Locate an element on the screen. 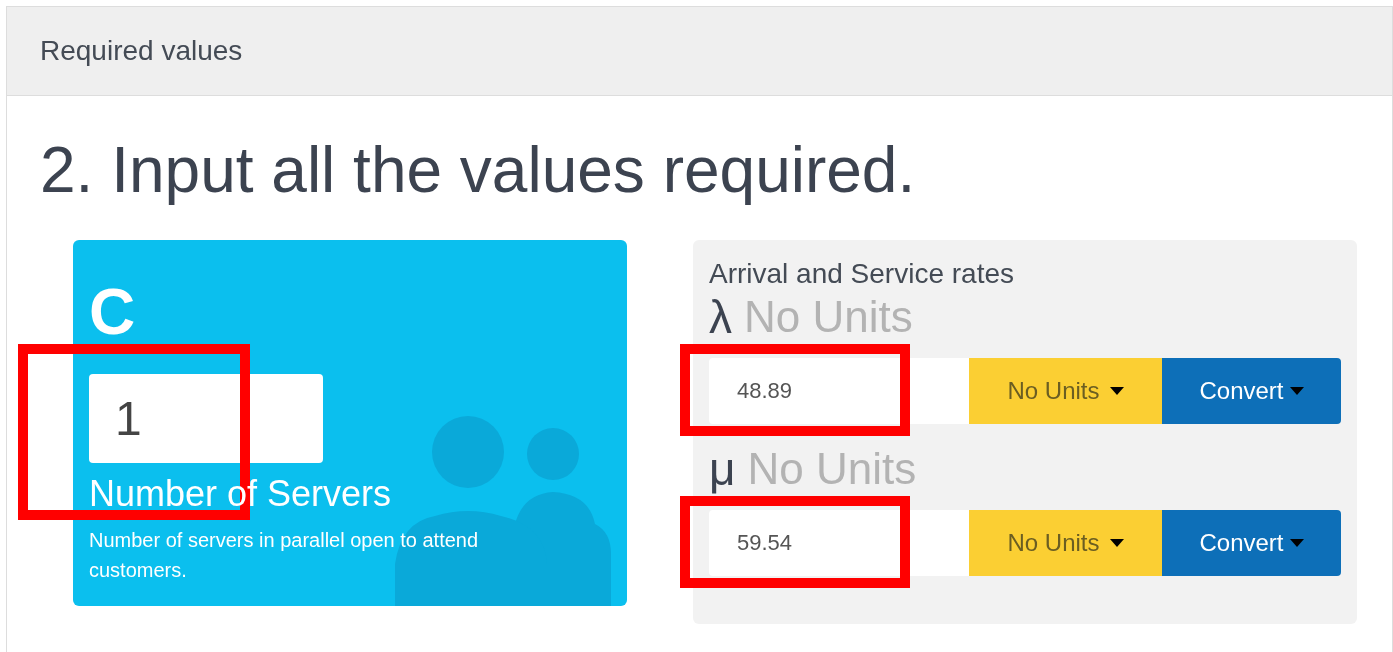 This screenshot has width=1393, height=652. section-heading: 2. Input all the values required. is located at coordinates (478, 170).